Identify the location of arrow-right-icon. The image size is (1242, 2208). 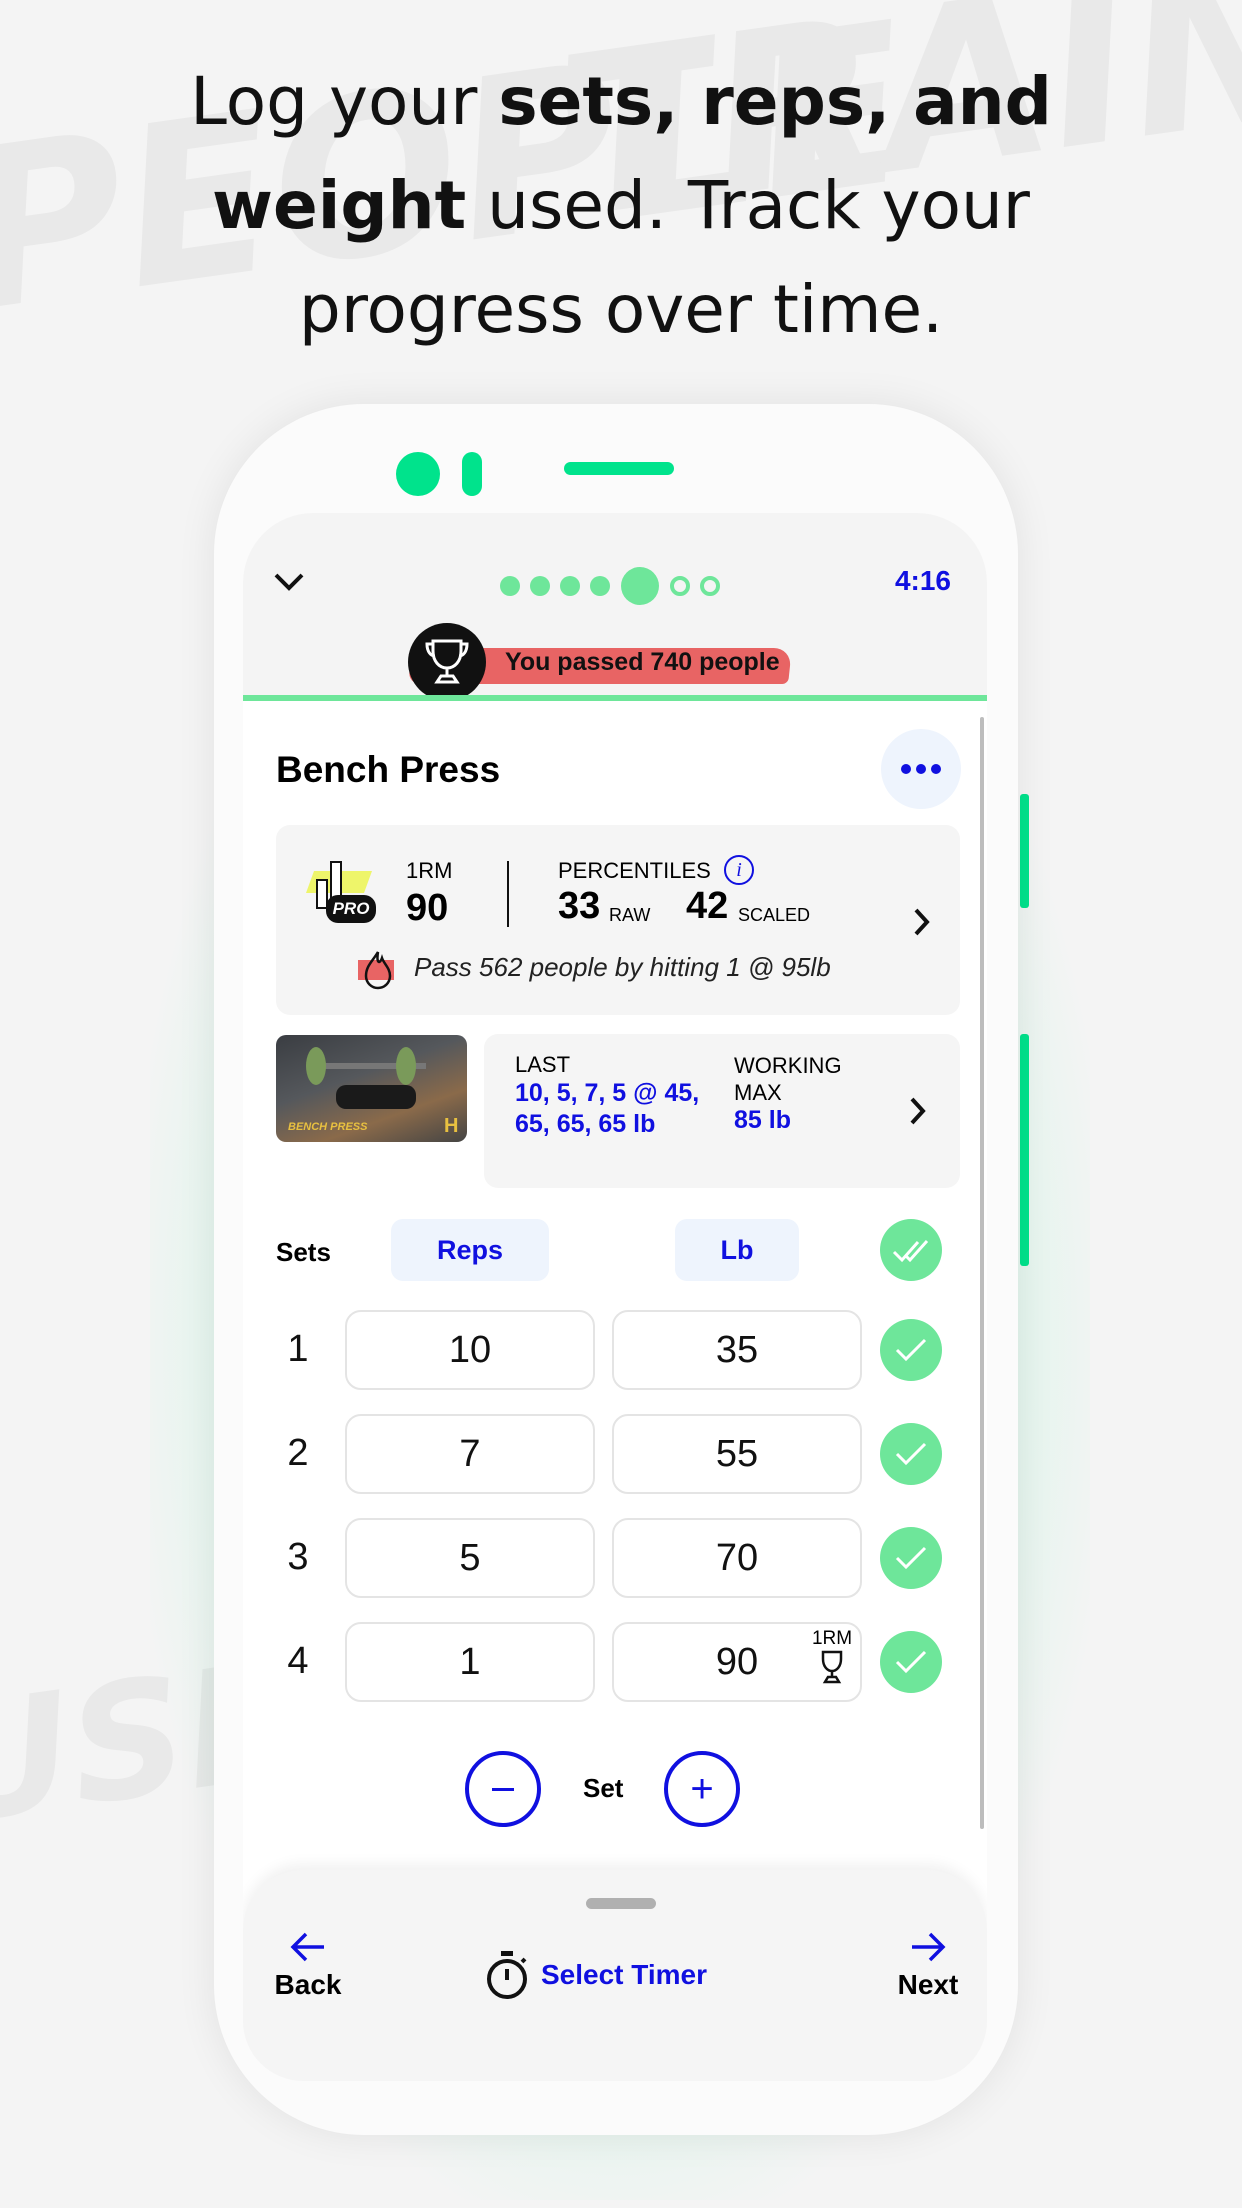
(929, 1947).